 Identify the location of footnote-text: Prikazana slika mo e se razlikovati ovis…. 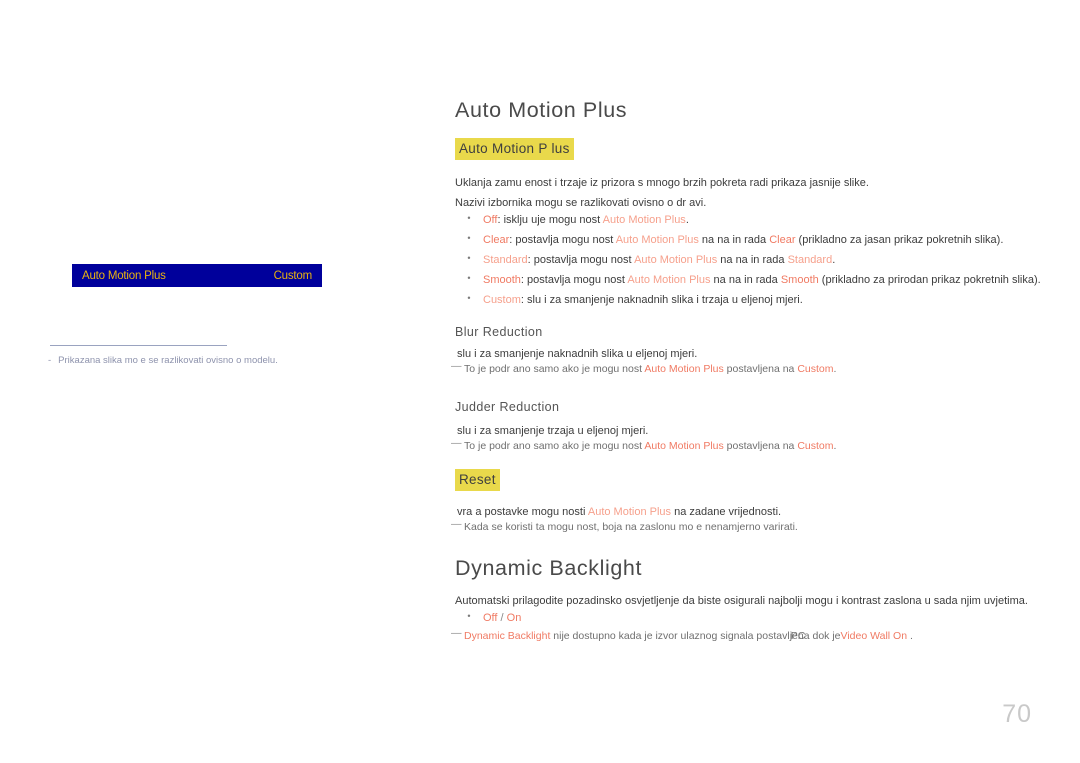
(168, 360).